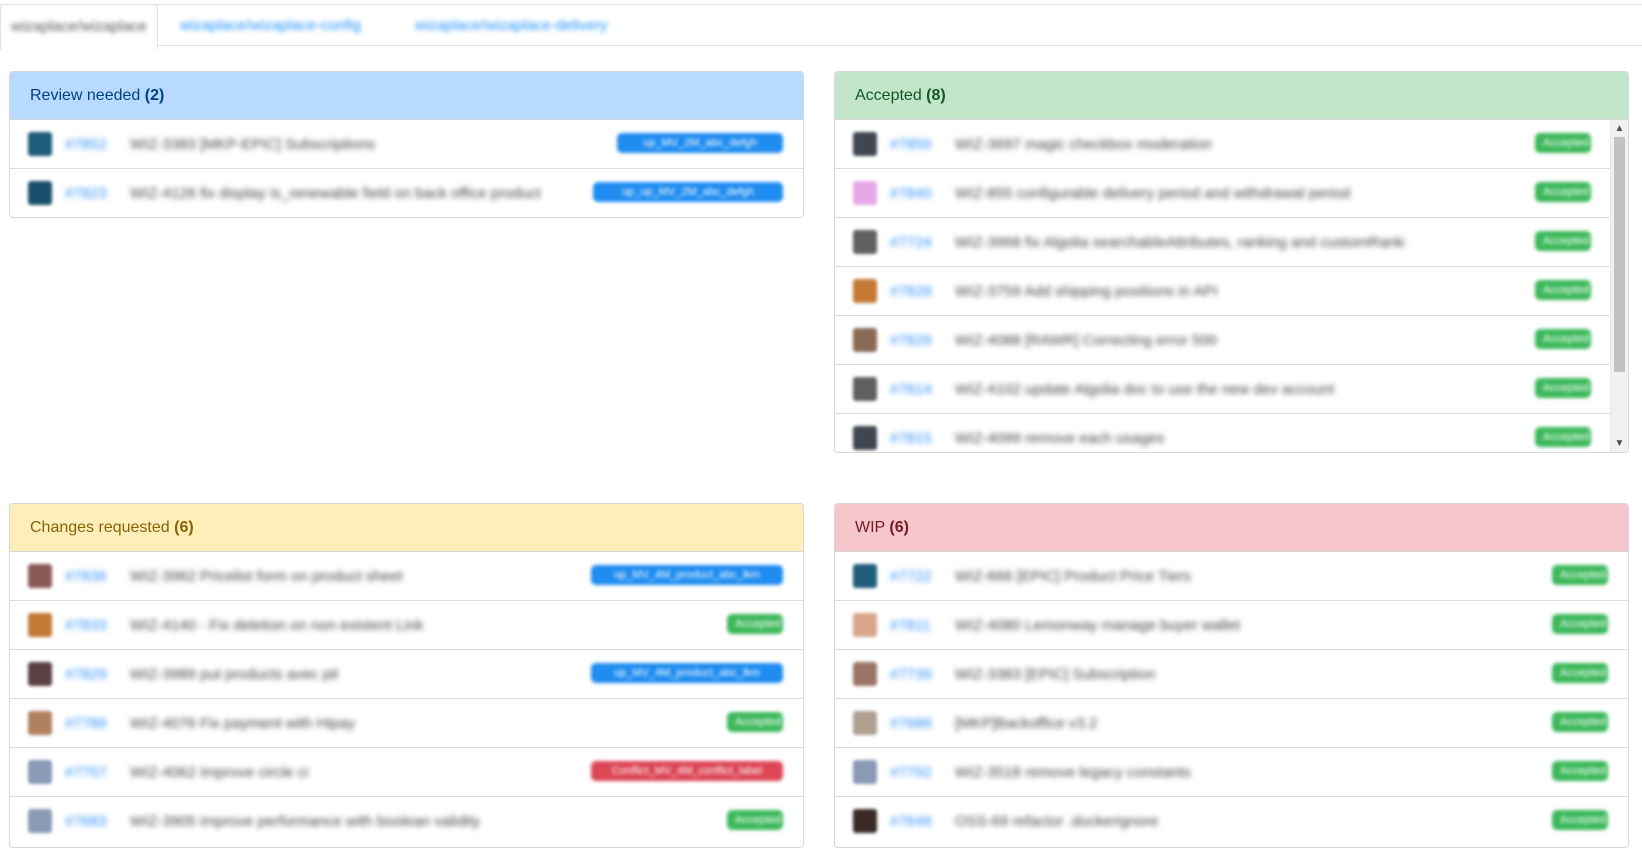  Describe the element at coordinates (1086, 340) in the screenshot. I see `pr-title: WIZ-4088 [RAWR] Correcting error 500` at that location.